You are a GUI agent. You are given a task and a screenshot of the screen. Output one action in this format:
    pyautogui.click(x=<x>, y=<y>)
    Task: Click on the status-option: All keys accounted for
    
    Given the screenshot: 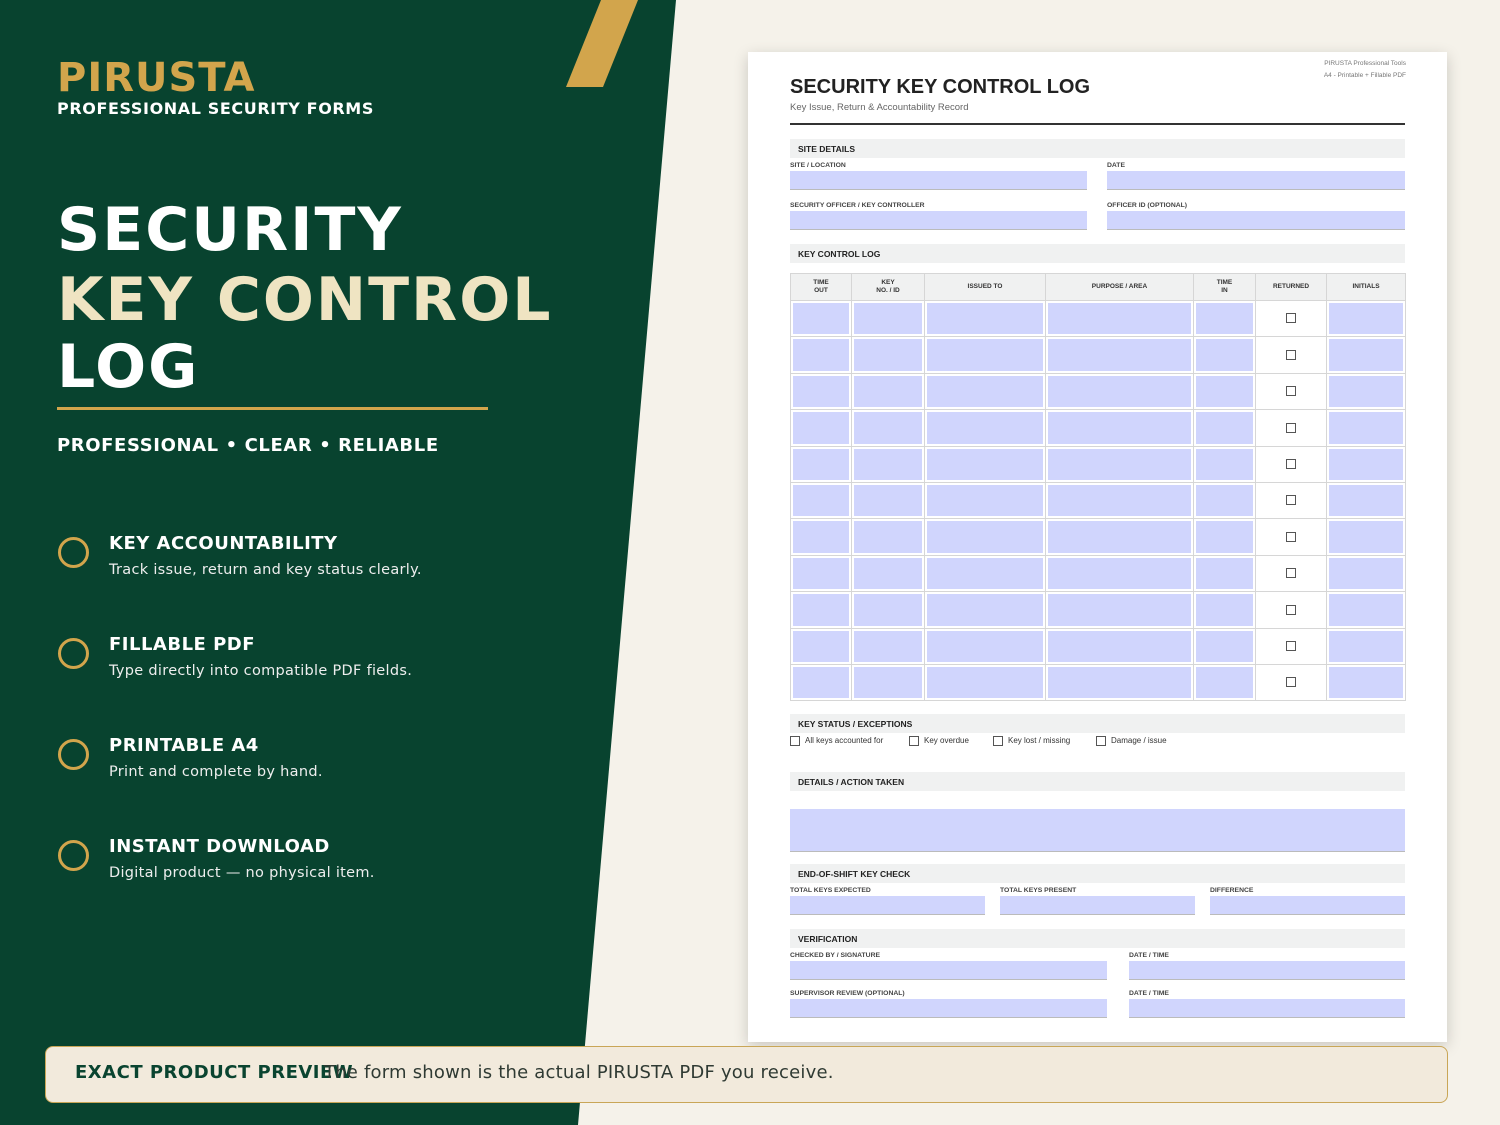 What is the action you would take?
    pyautogui.click(x=836, y=741)
    